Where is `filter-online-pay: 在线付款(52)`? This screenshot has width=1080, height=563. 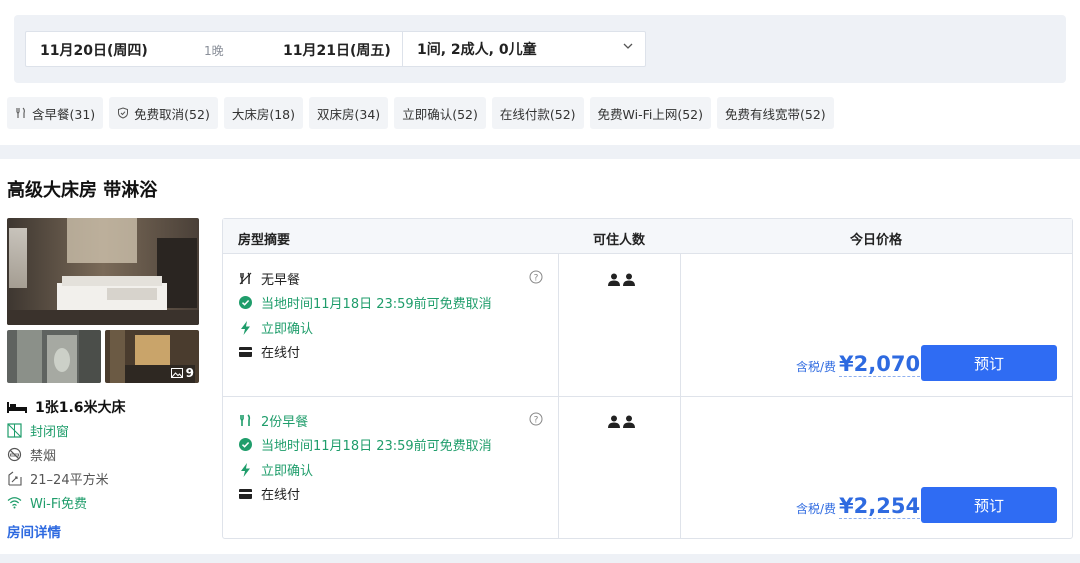
filter-online-pay: 在线付款(52) is located at coordinates (537, 113).